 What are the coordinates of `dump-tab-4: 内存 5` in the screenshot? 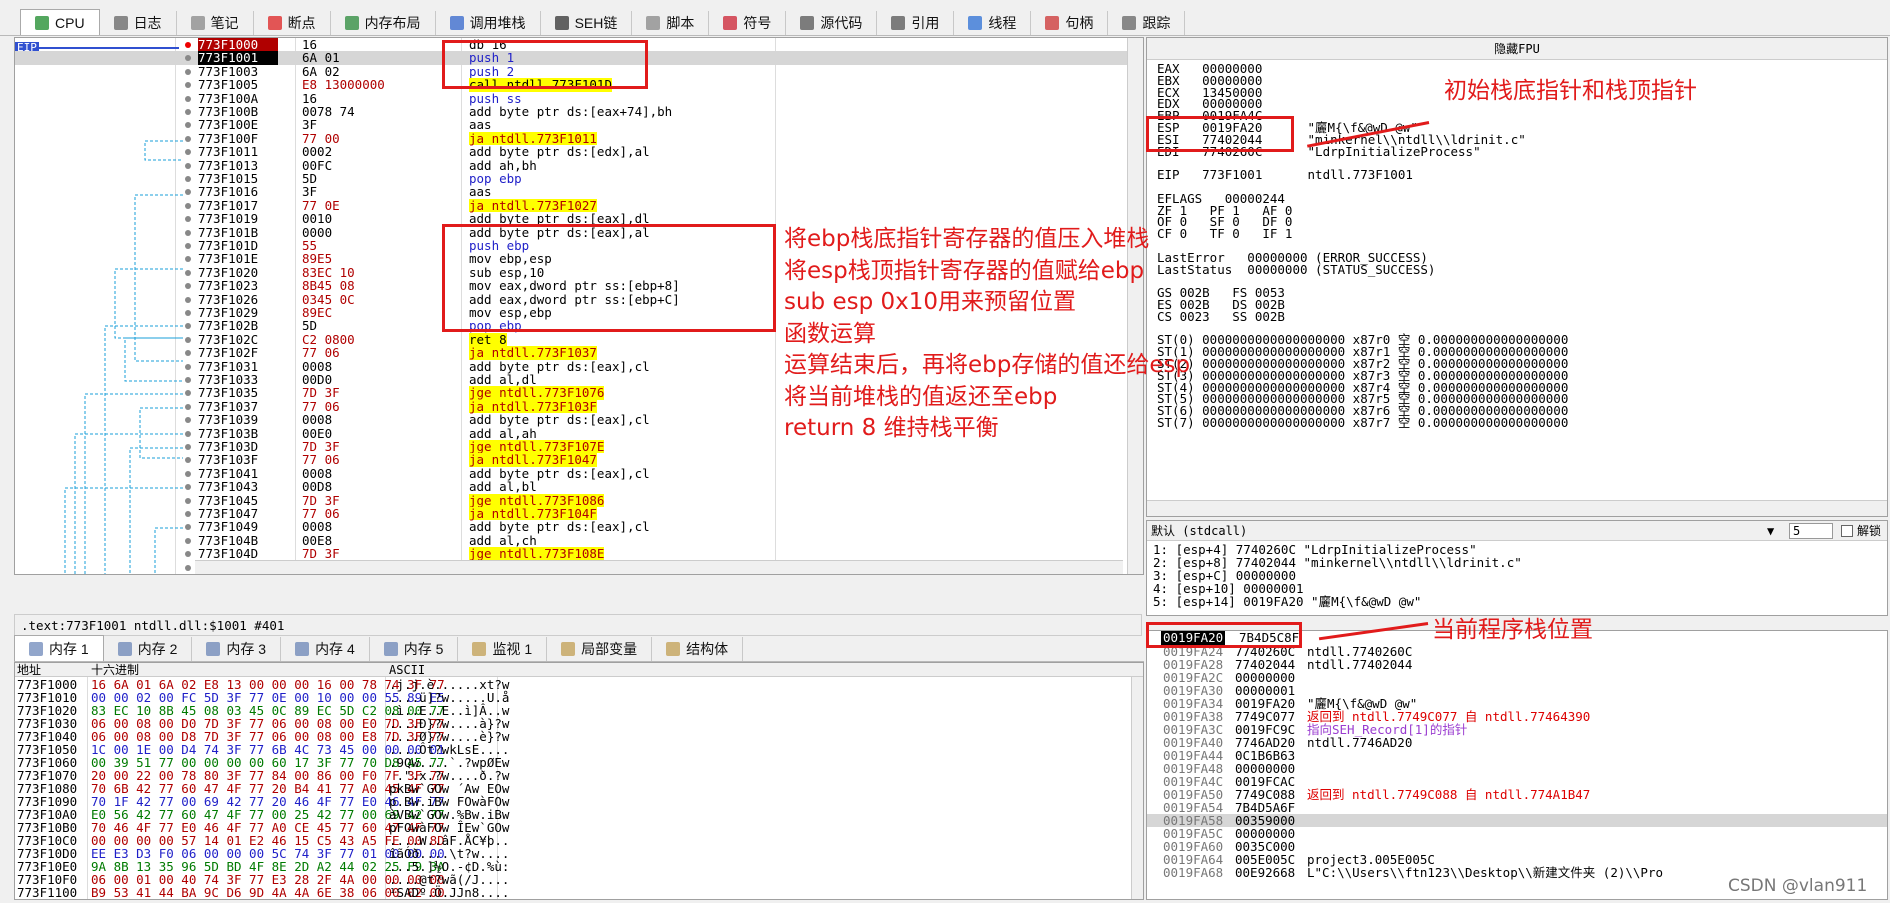 It's located at (414, 649).